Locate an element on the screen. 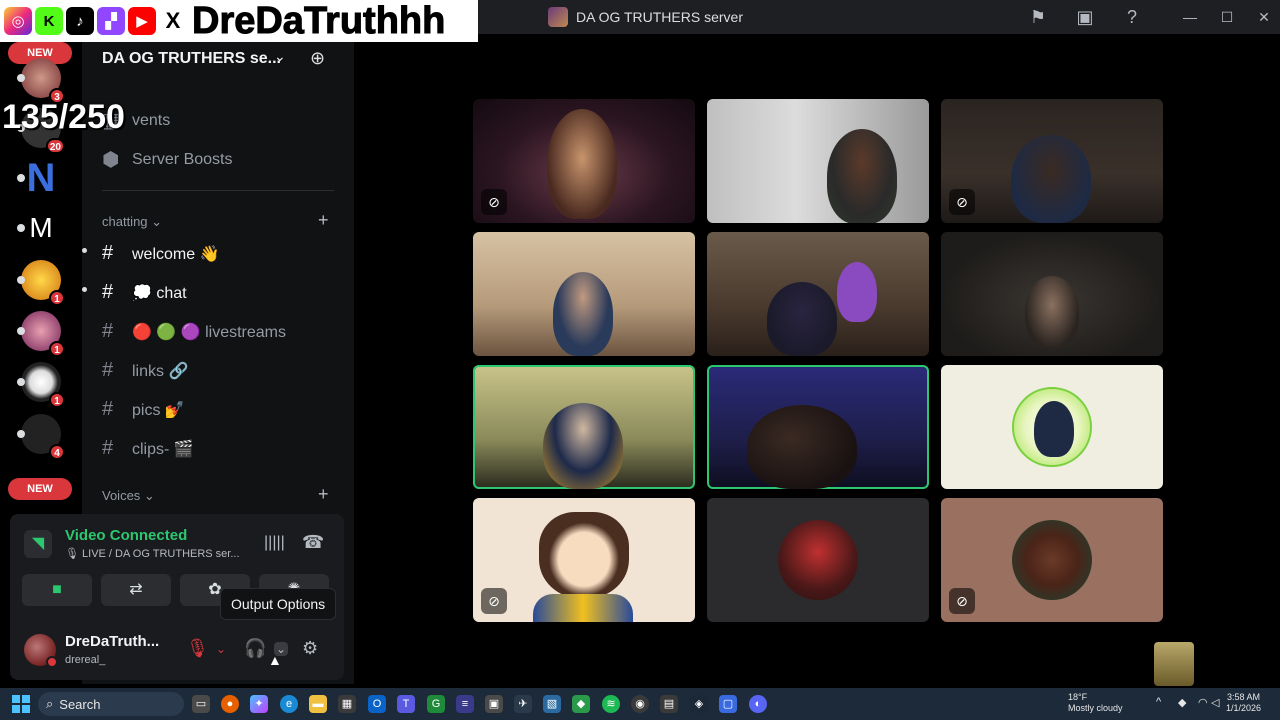 The image size is (1280, 720). events-label: vents is located at coordinates (151, 120).